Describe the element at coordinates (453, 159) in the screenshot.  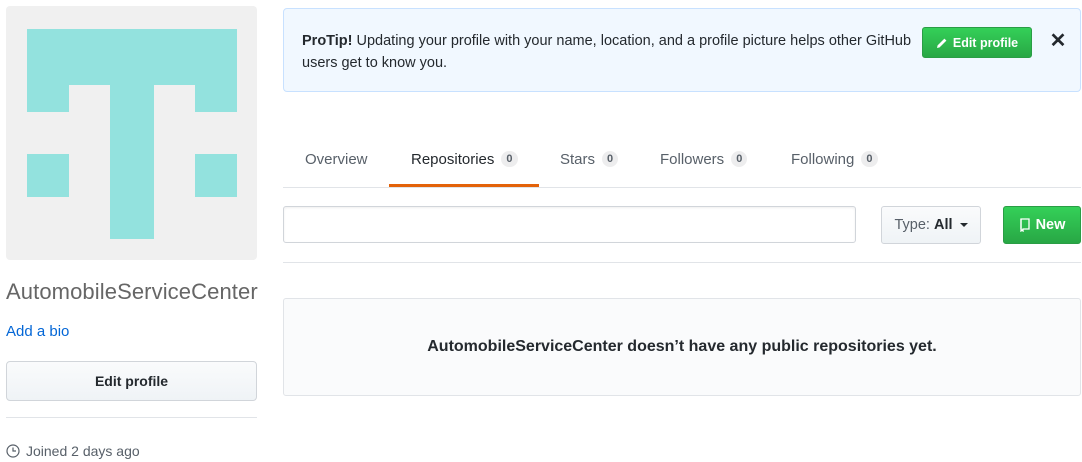
I see `tab-label: Repositories` at that location.